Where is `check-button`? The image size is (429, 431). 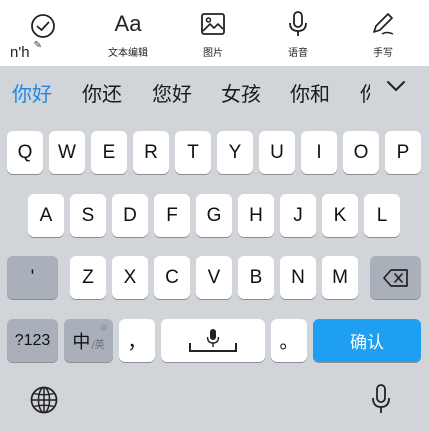 check-button is located at coordinates (43, 26).